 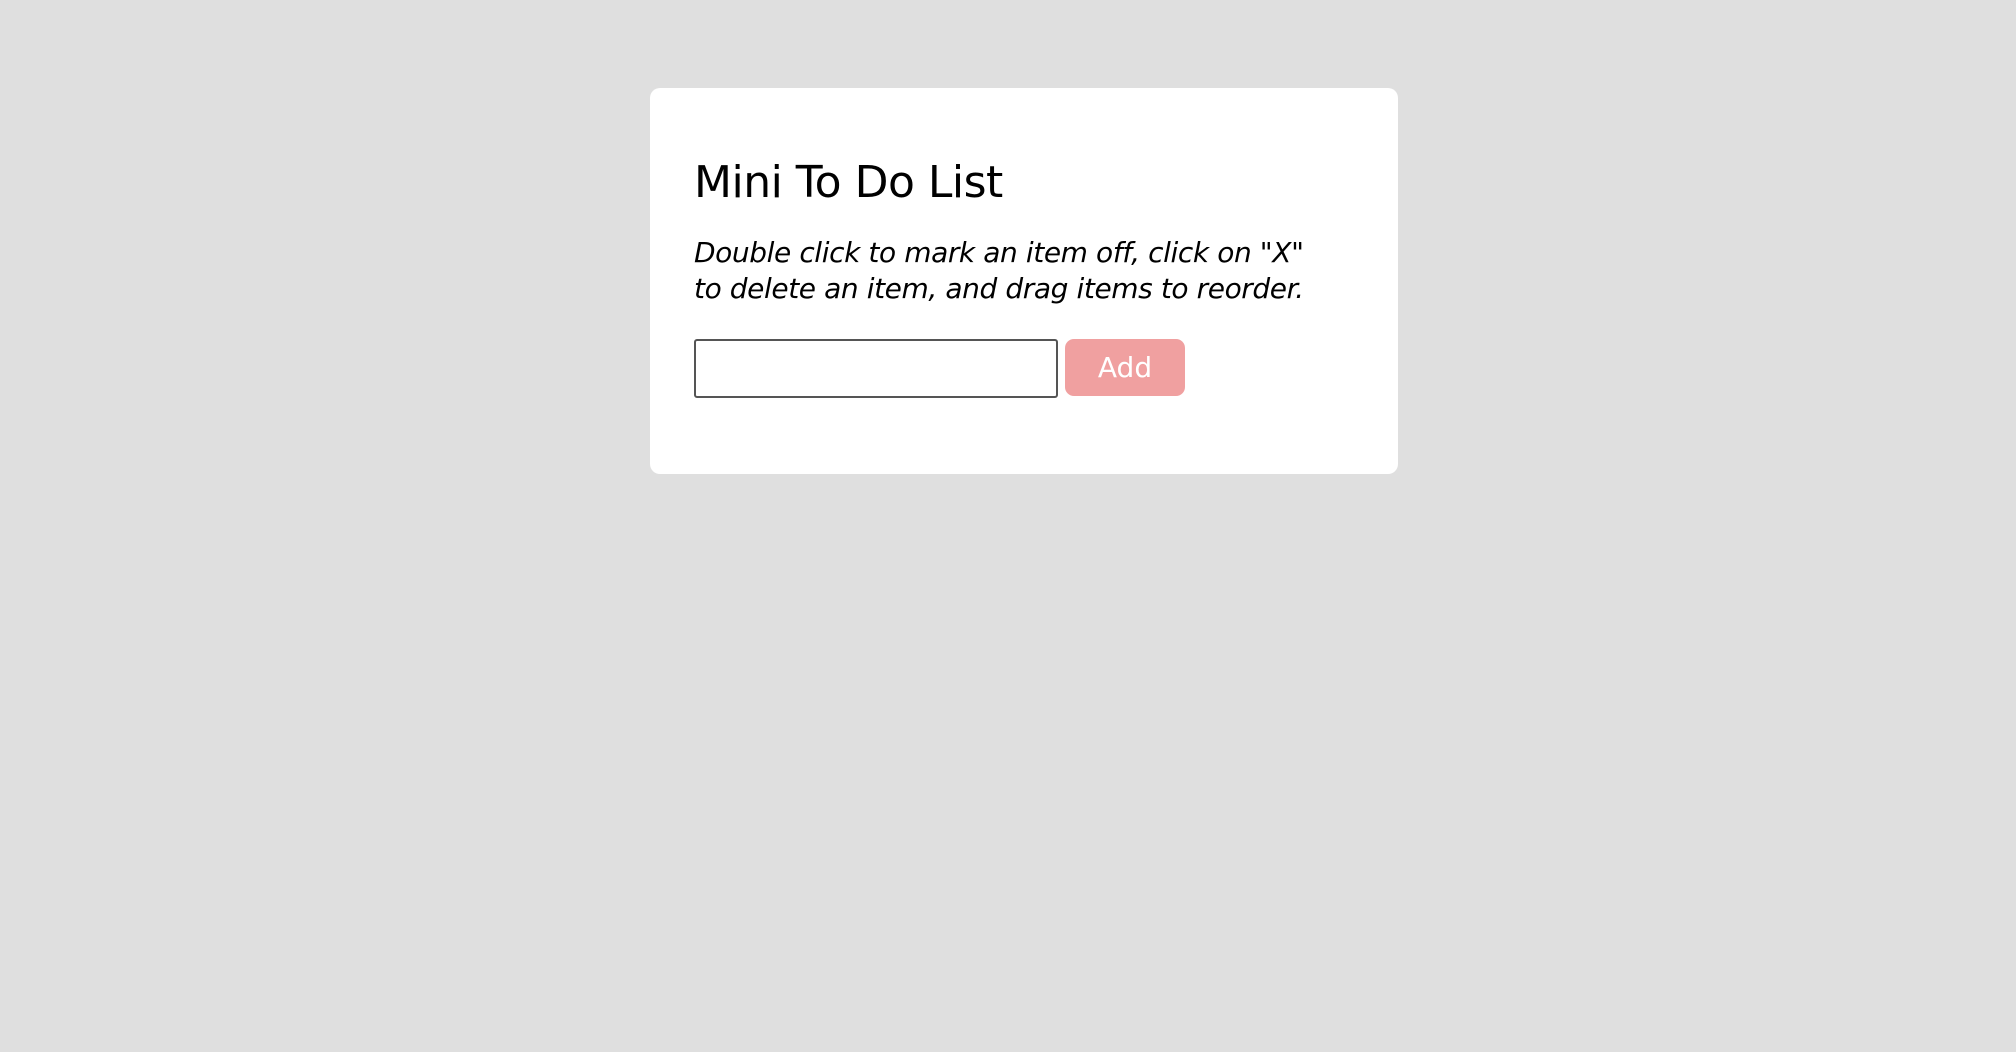 I want to click on add-item-form: Add, so click(x=1024, y=368).